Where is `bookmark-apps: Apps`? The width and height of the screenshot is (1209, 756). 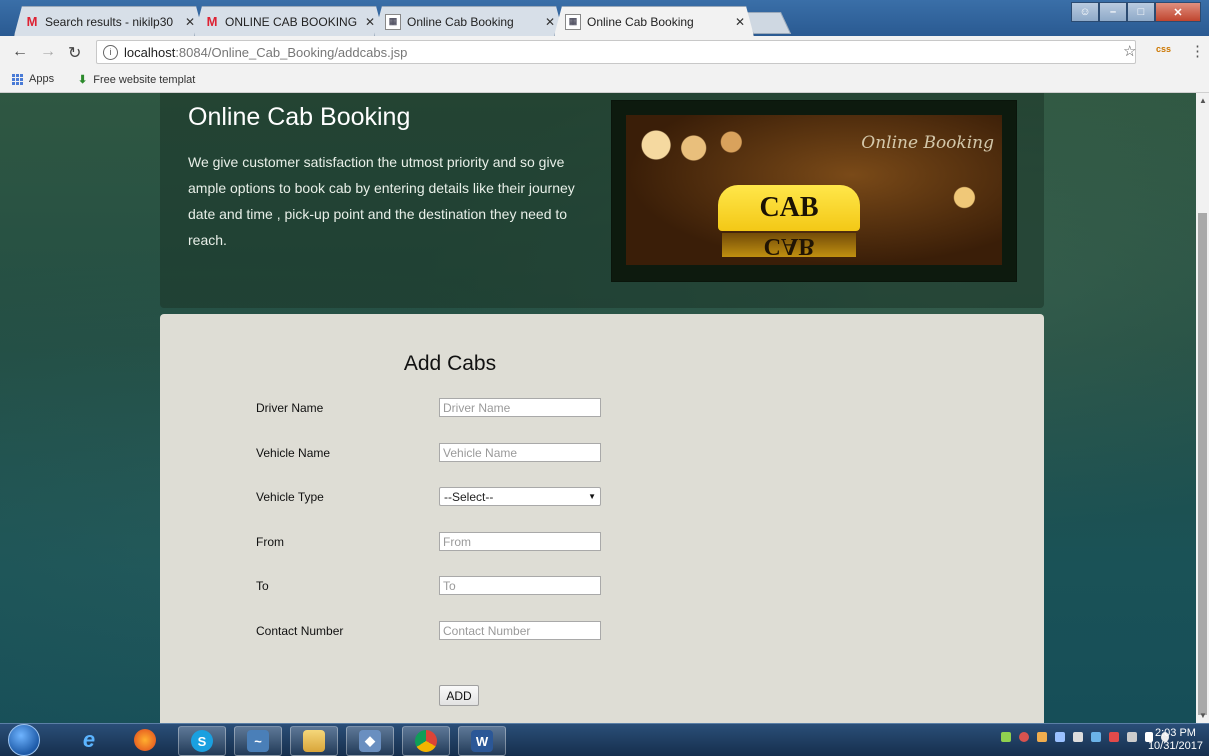
bookmark-apps: Apps is located at coordinates (33, 79).